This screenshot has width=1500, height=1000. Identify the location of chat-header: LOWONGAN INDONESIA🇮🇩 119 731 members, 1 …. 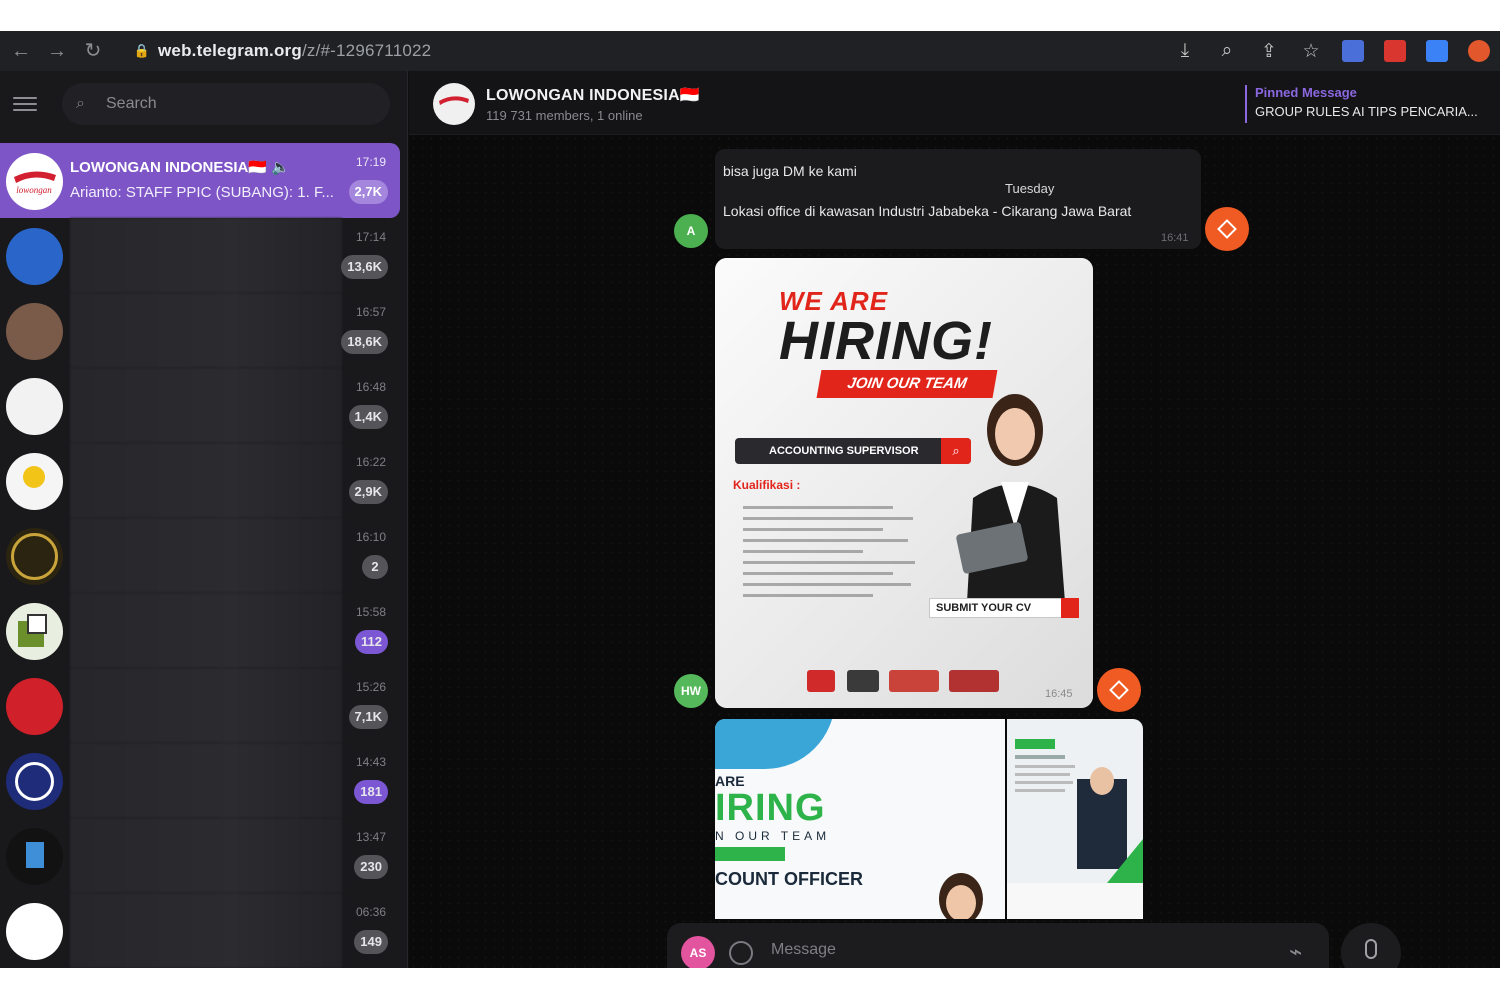
(954, 103).